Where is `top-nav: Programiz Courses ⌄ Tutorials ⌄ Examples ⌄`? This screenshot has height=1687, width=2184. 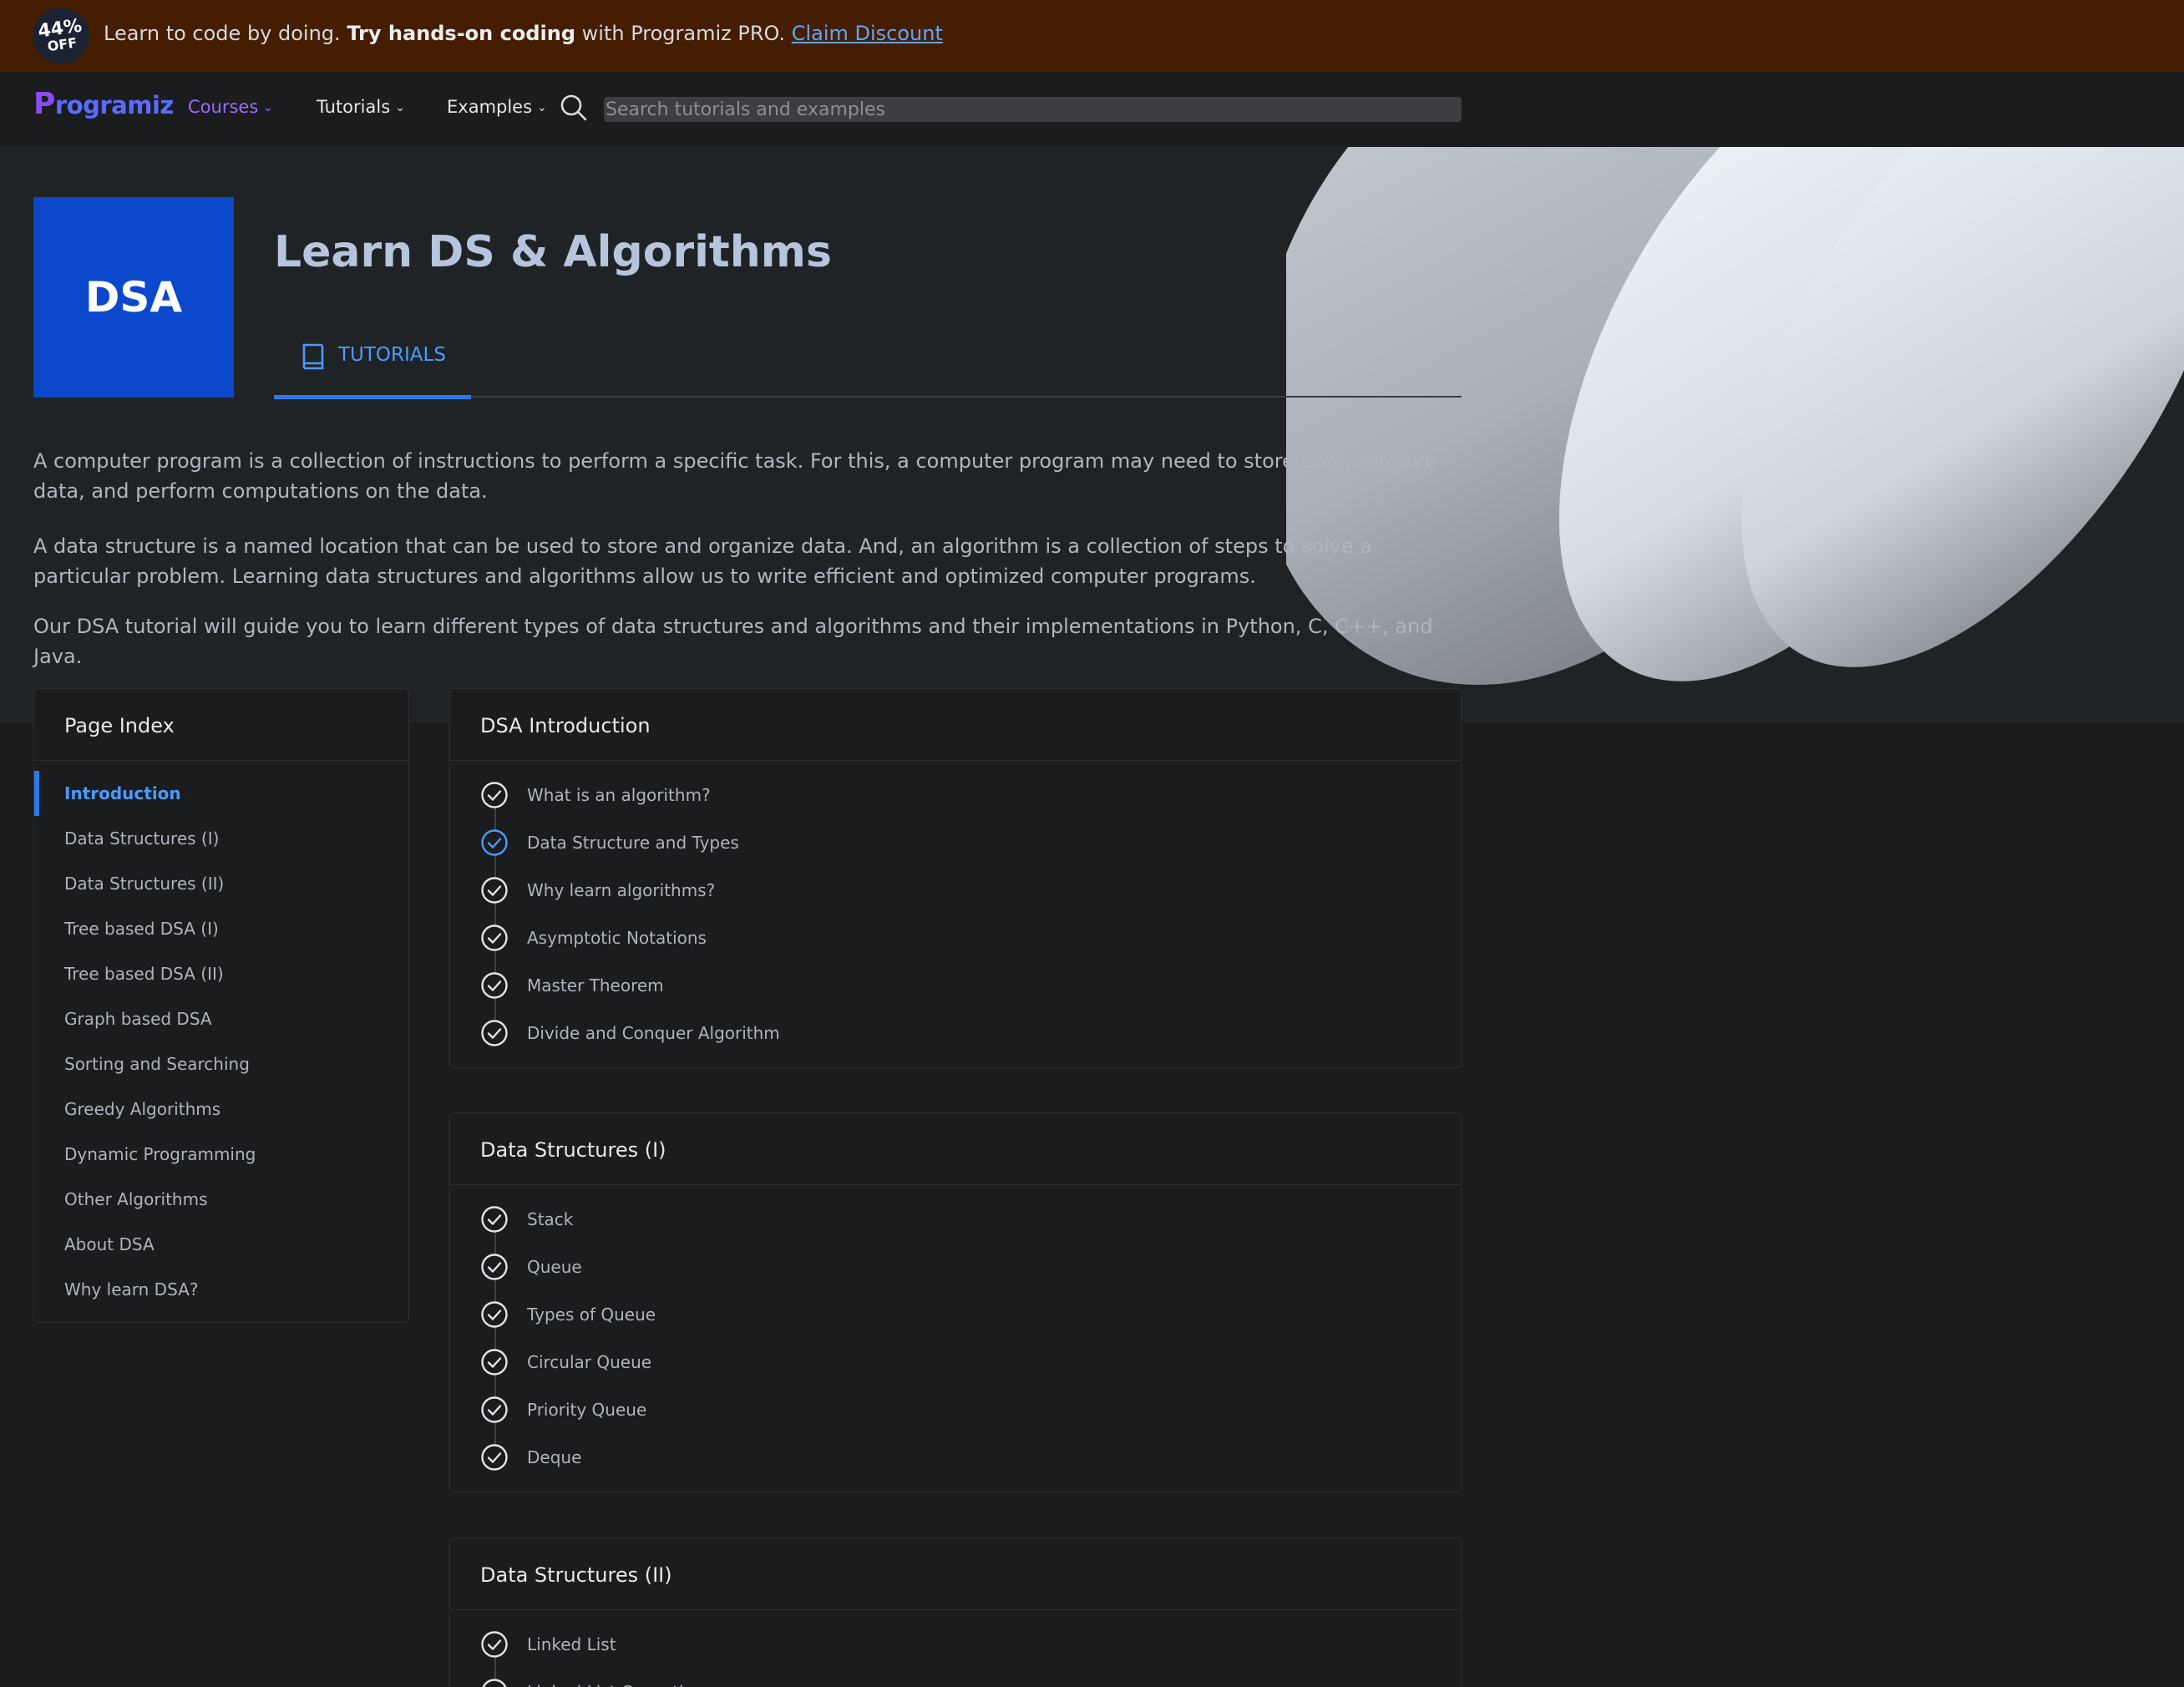
top-nav: Programiz Courses ⌄ Tutorials ⌄ Examples ⌄ is located at coordinates (1092, 109).